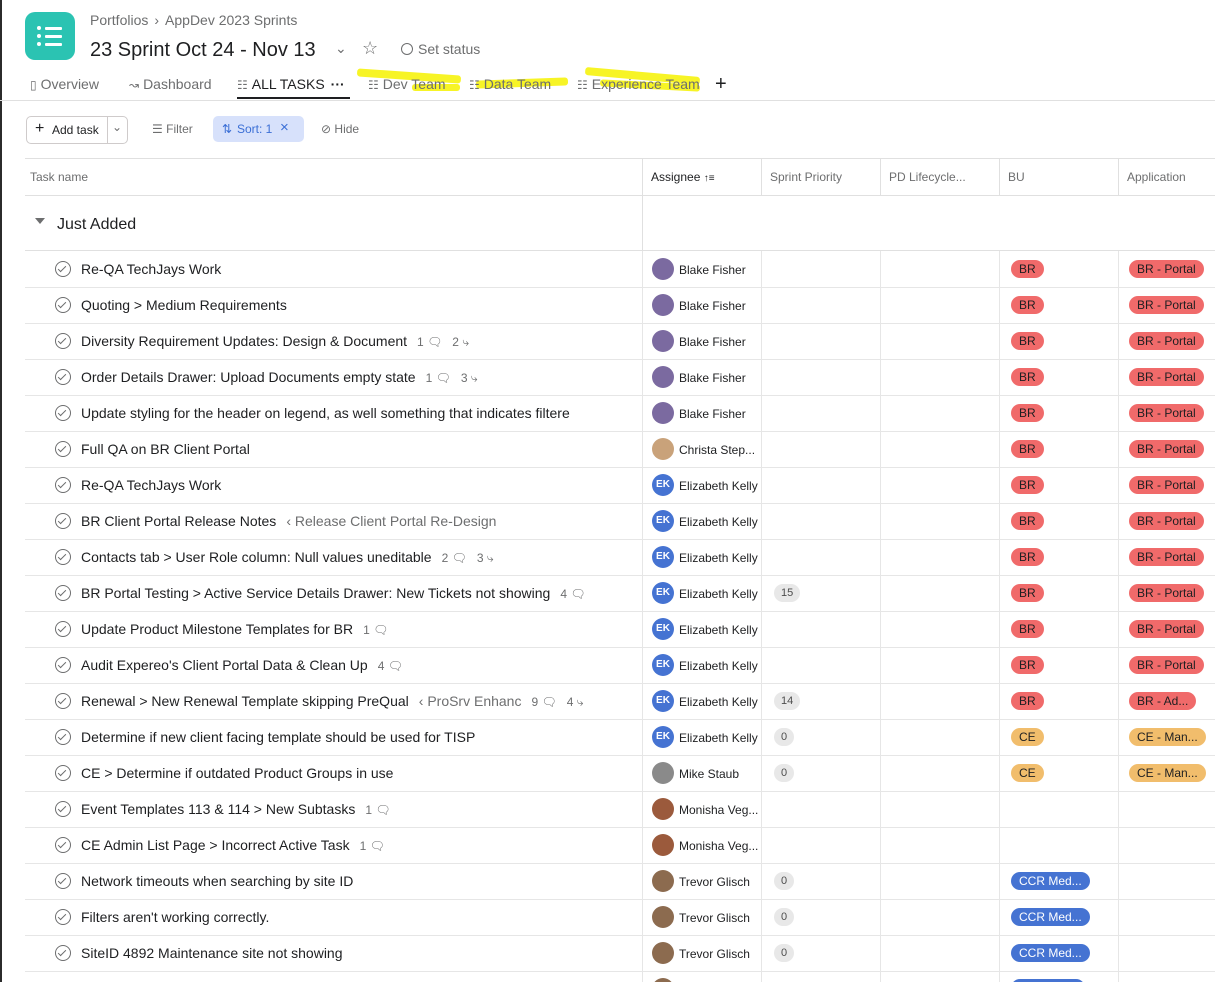 This screenshot has width=1215, height=982. I want to click on comment-count: 4 🗨, so click(572, 594).